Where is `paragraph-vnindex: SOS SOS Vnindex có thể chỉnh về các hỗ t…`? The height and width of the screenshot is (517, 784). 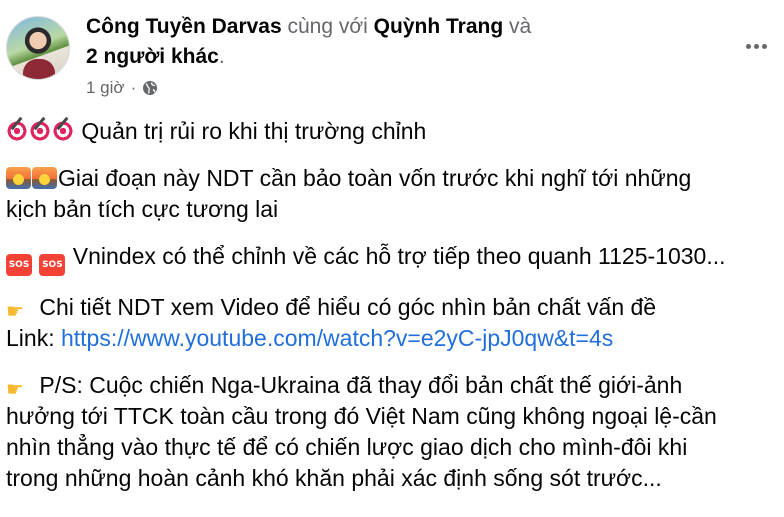
paragraph-vnindex: SOS SOS Vnindex có thể chỉnh về các hỗ t… is located at coordinates (392, 258).